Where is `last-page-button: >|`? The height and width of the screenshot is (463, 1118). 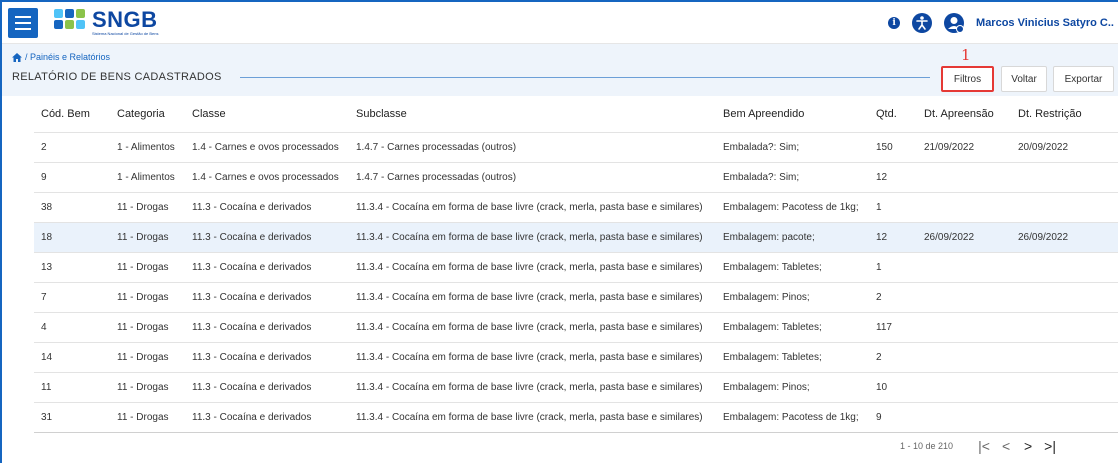 last-page-button: >| is located at coordinates (1050, 446).